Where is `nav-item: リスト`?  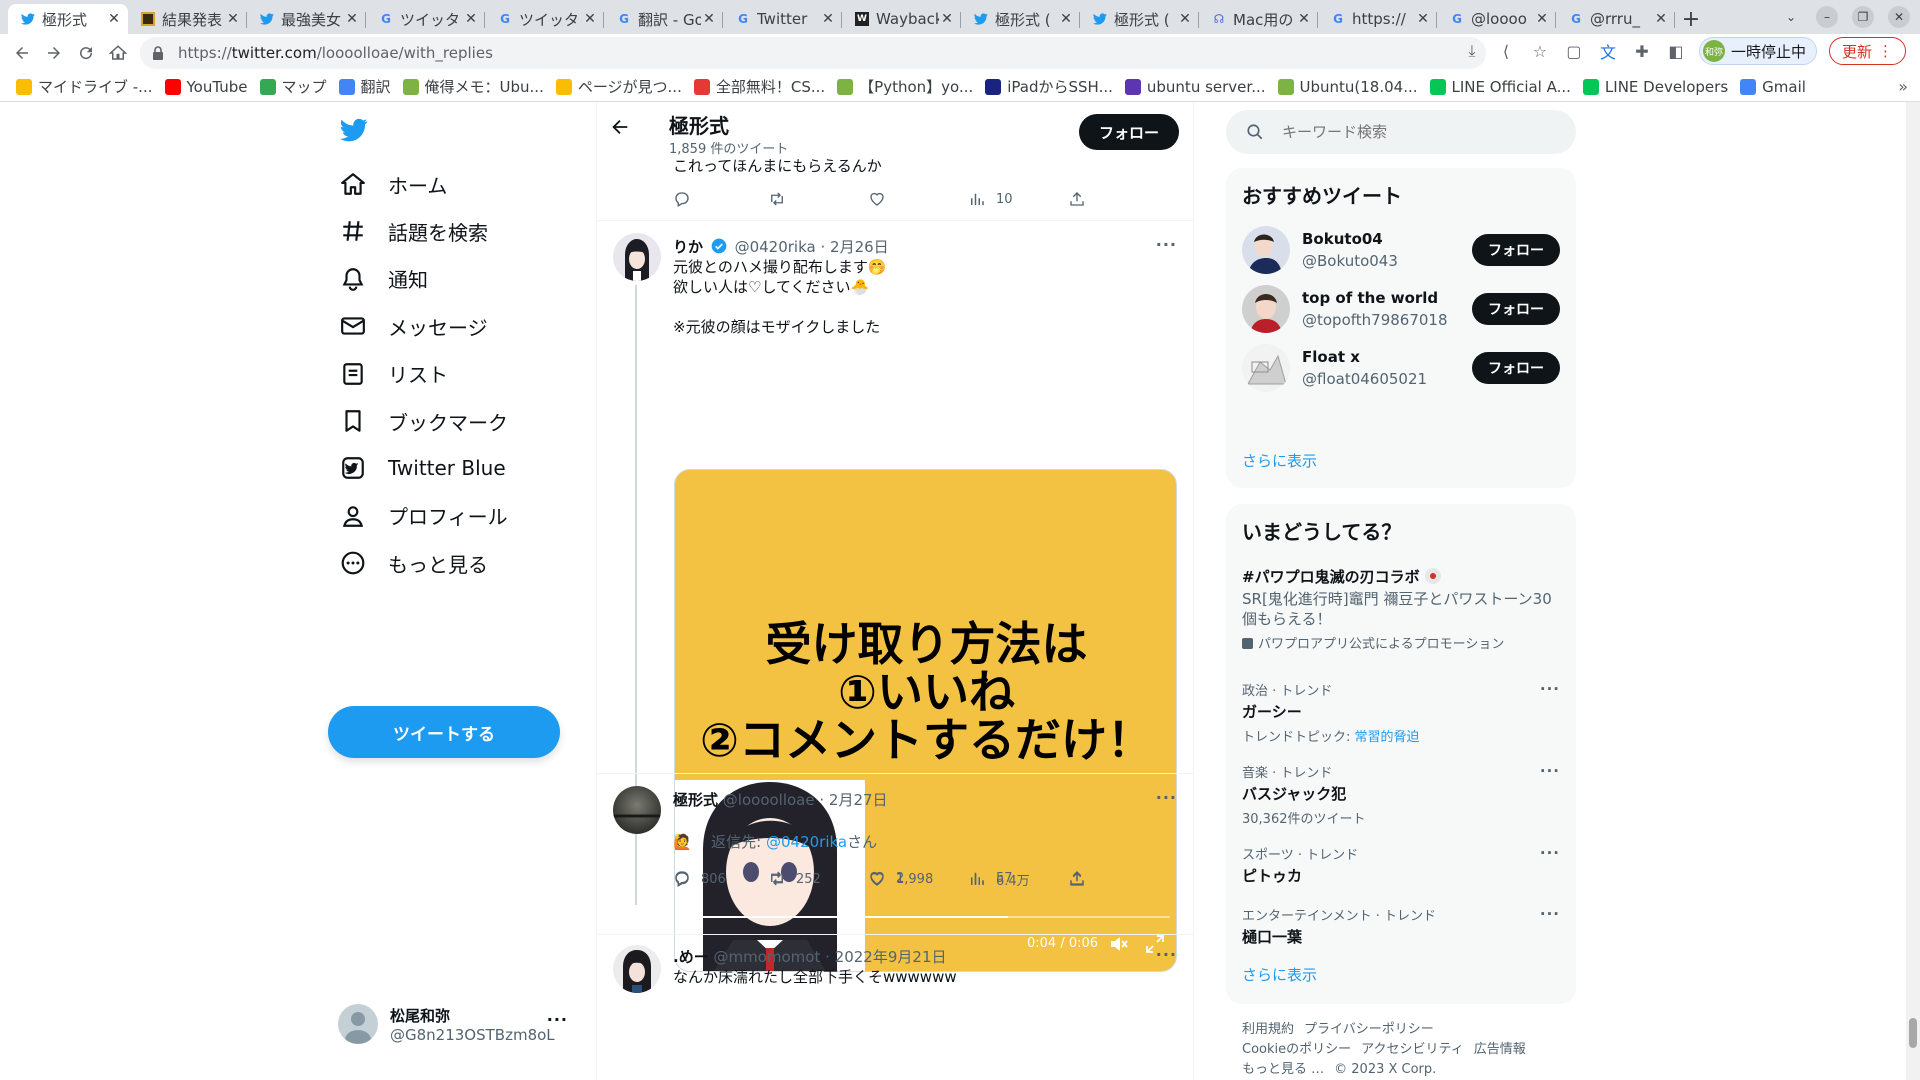 nav-item: リスト is located at coordinates (394, 374).